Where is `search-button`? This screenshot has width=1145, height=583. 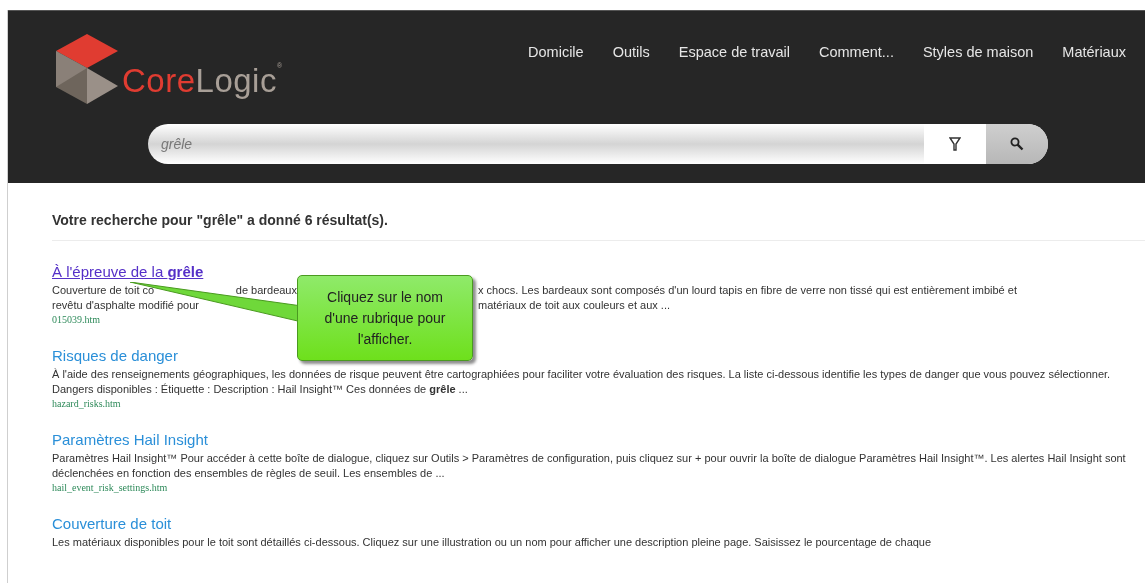
search-button is located at coordinates (1017, 144).